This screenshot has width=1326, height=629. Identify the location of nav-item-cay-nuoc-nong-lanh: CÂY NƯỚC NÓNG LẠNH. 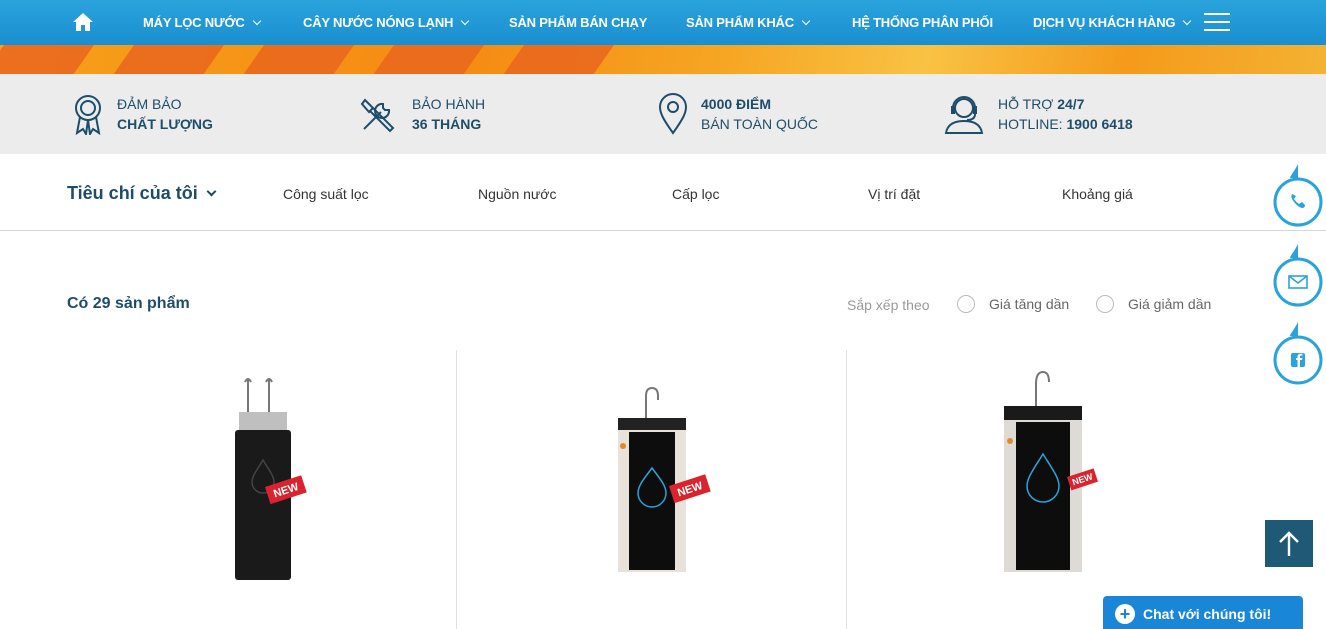
(386, 22).